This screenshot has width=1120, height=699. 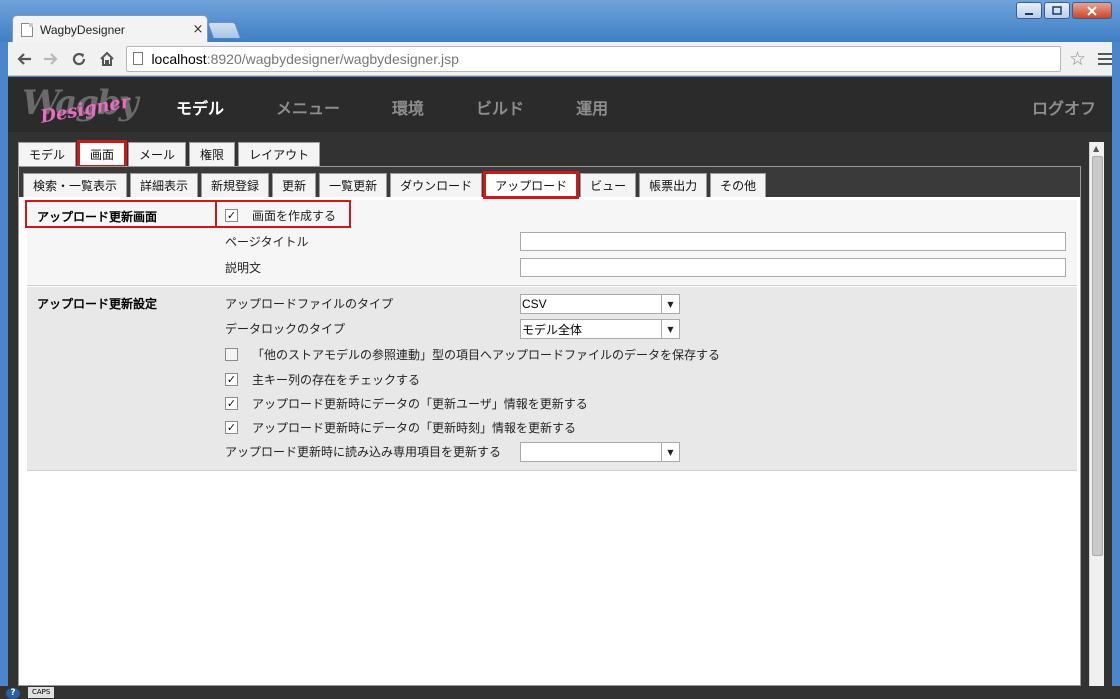 I want to click on option-row: ✓ 主キー列の存在をチェックする, so click(x=322, y=379).